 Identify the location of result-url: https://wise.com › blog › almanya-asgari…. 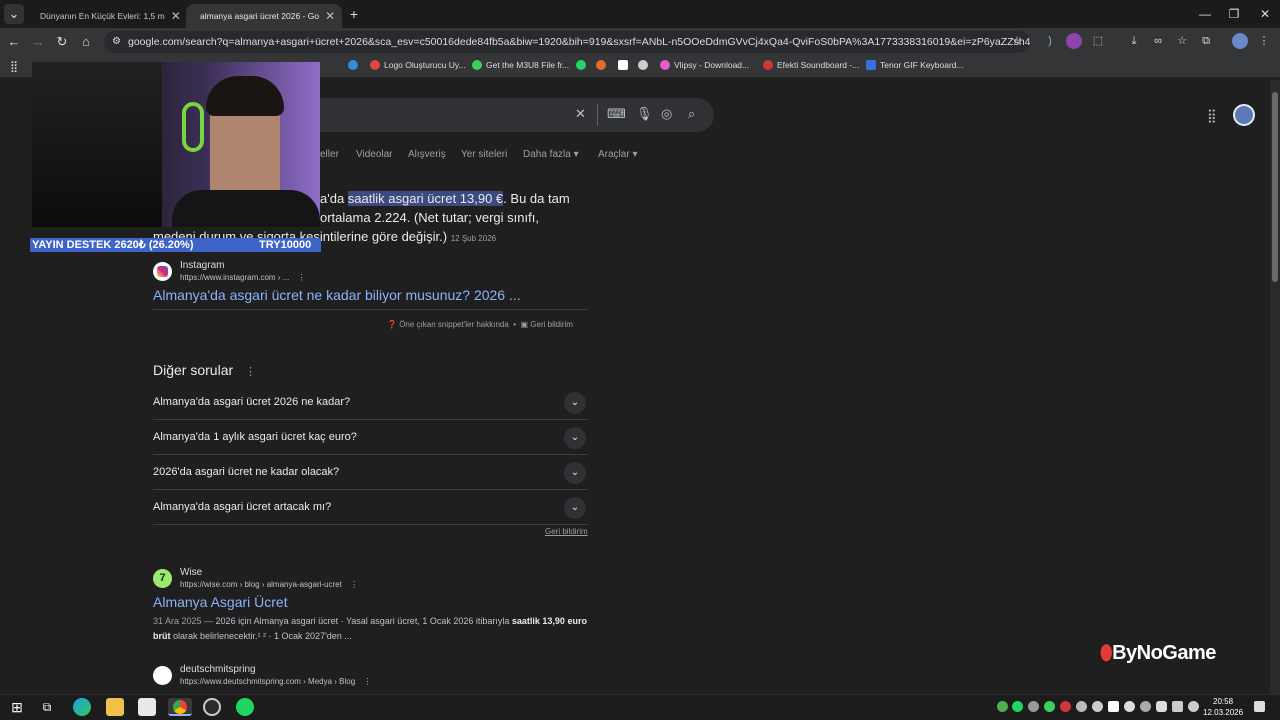
(269, 584).